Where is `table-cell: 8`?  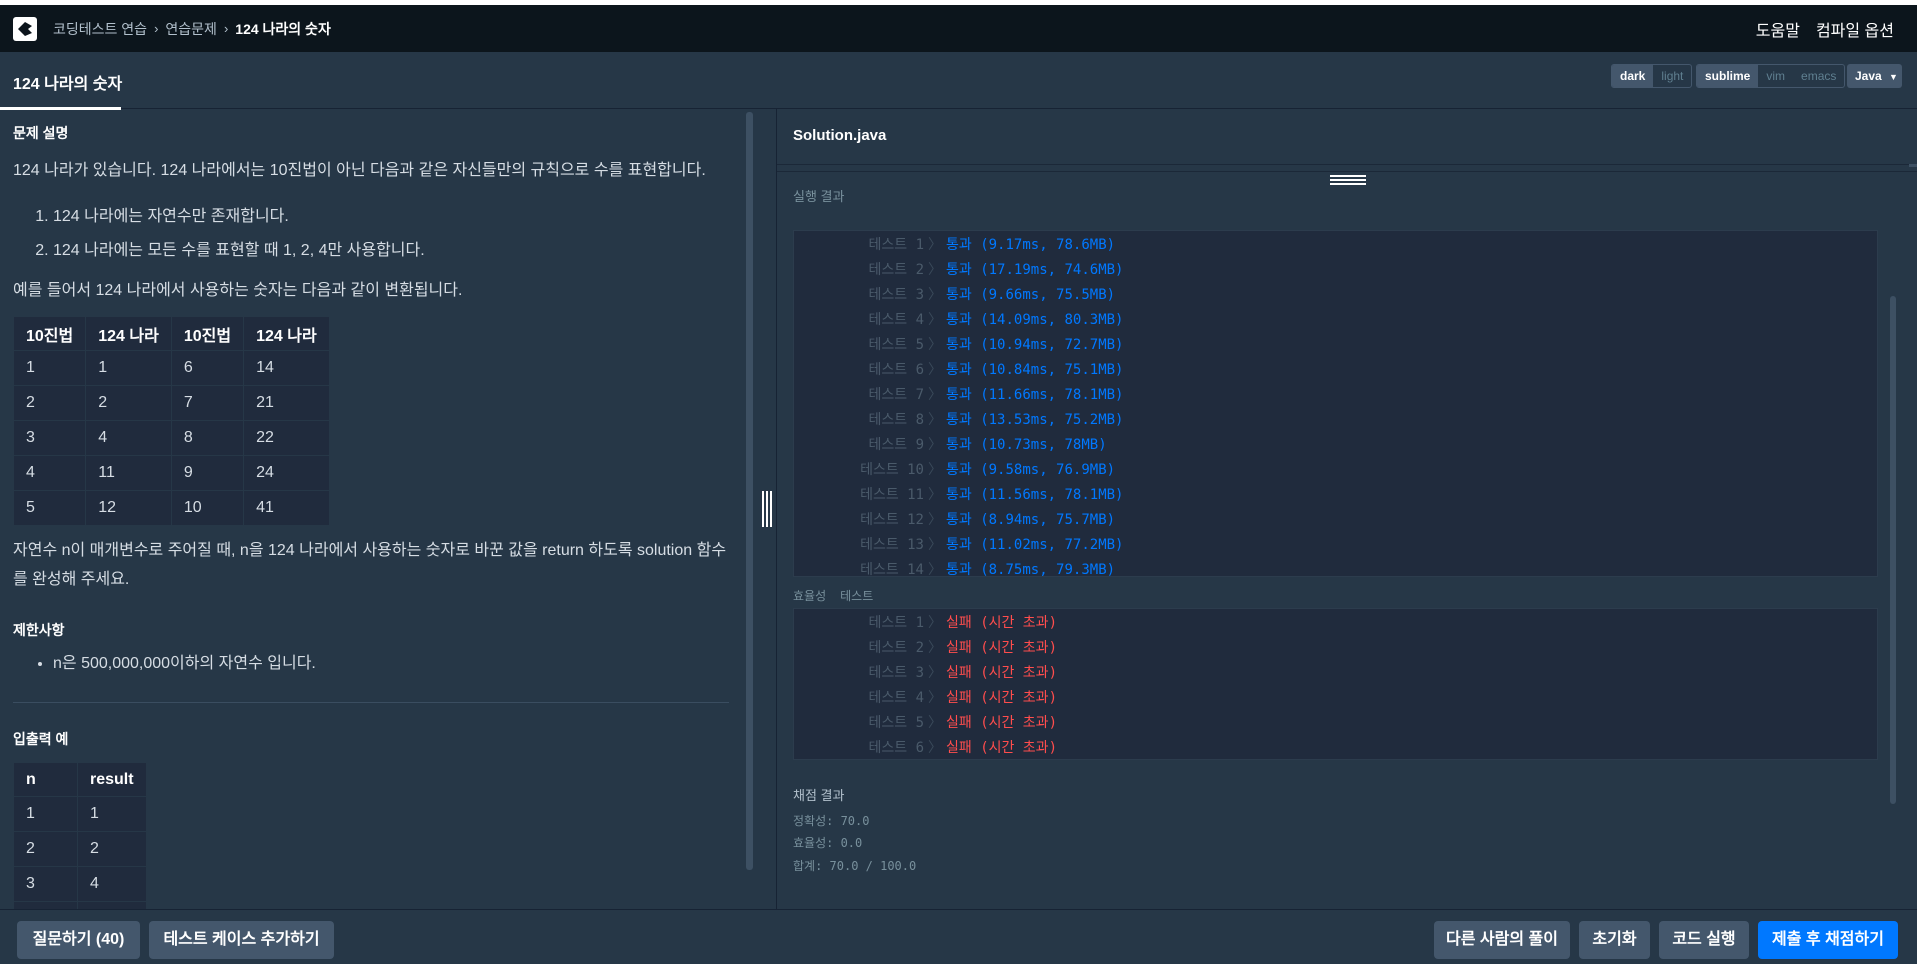
table-cell: 8 is located at coordinates (207, 438).